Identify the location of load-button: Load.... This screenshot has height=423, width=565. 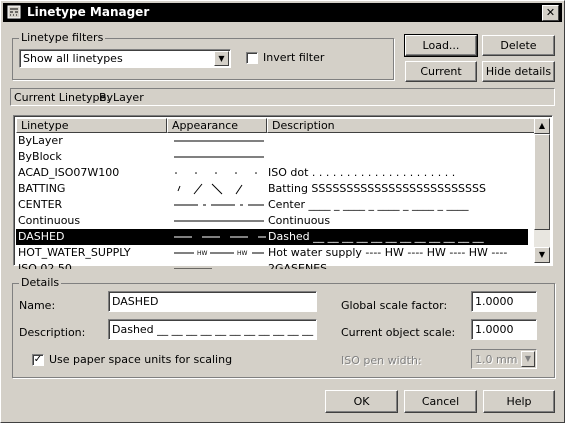
(441, 45).